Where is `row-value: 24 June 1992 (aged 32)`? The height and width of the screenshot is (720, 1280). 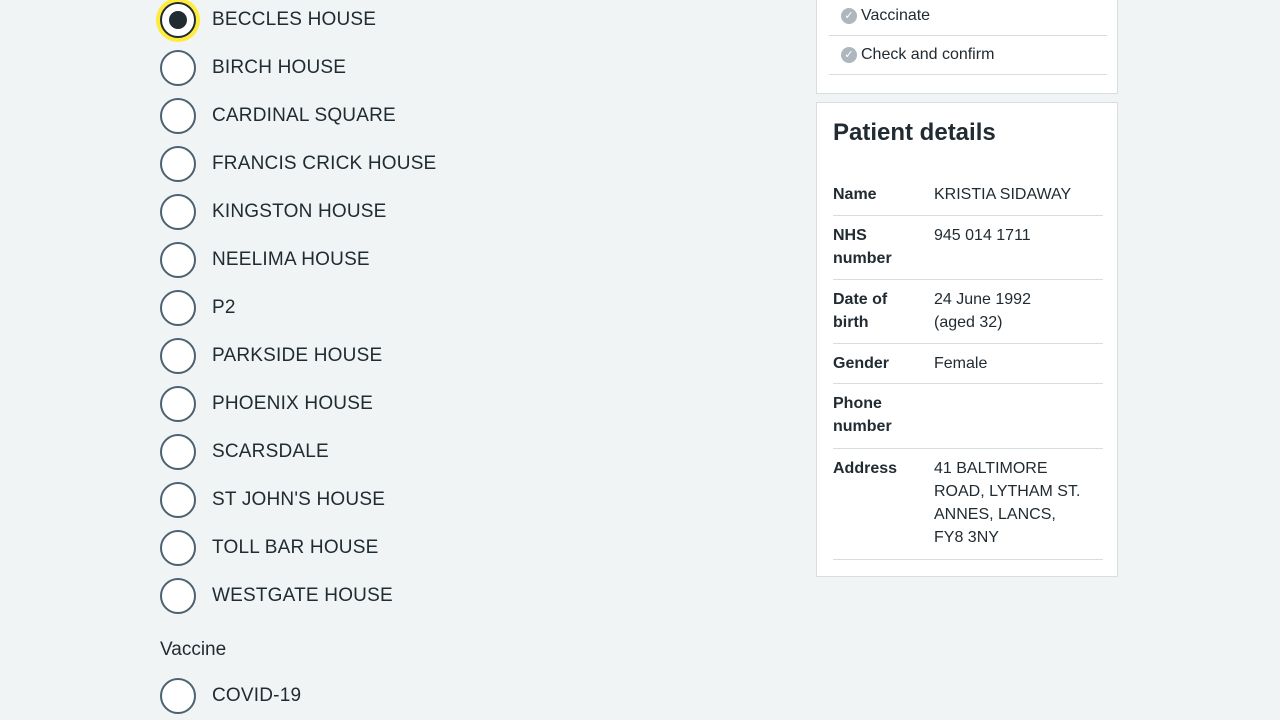 row-value: 24 June 1992 (aged 32) is located at coordinates (982, 311).